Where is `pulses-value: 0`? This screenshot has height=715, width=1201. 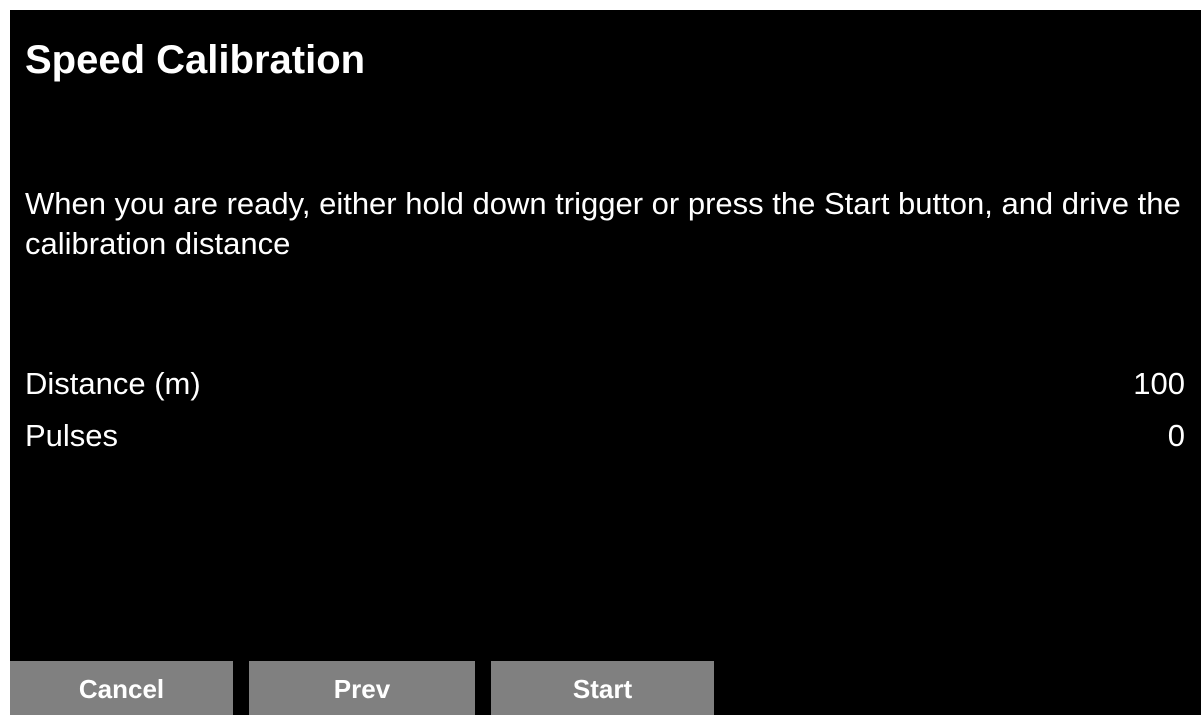
pulses-value: 0 is located at coordinates (1176, 435).